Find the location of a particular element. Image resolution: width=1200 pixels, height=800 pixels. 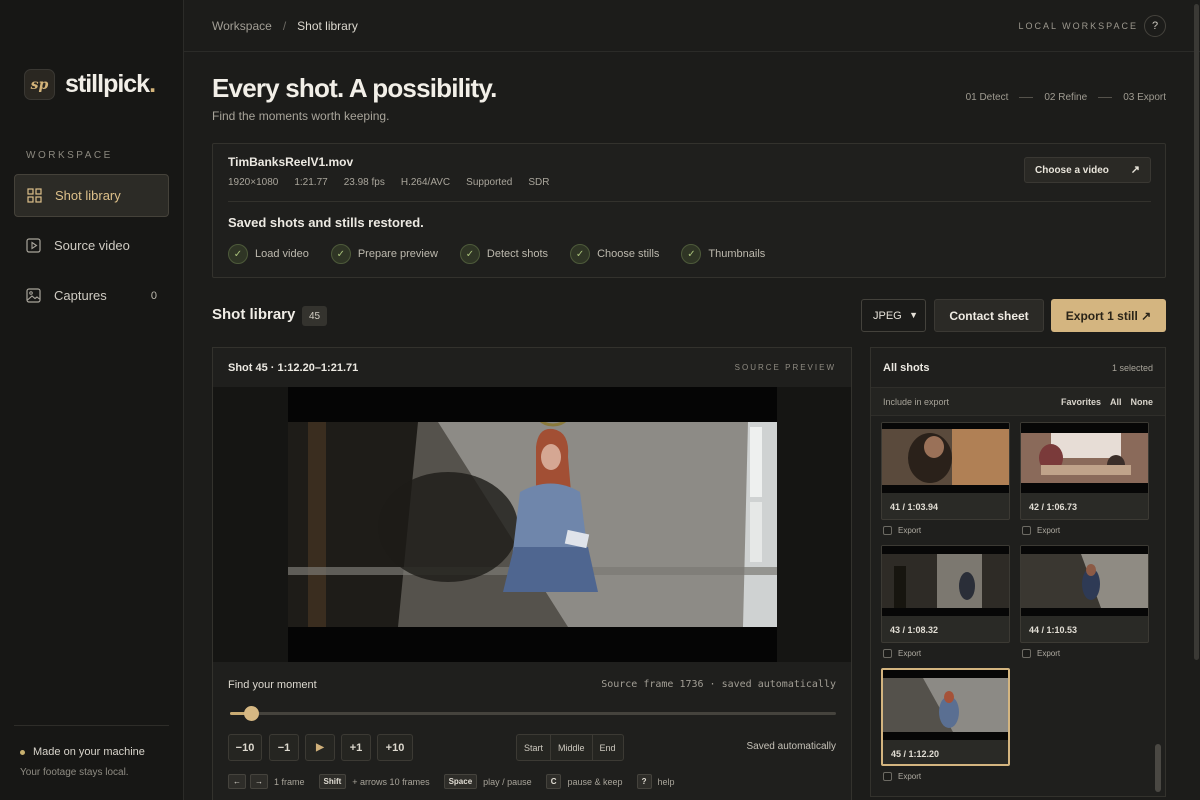

hint-text: help is located at coordinates (666, 781).